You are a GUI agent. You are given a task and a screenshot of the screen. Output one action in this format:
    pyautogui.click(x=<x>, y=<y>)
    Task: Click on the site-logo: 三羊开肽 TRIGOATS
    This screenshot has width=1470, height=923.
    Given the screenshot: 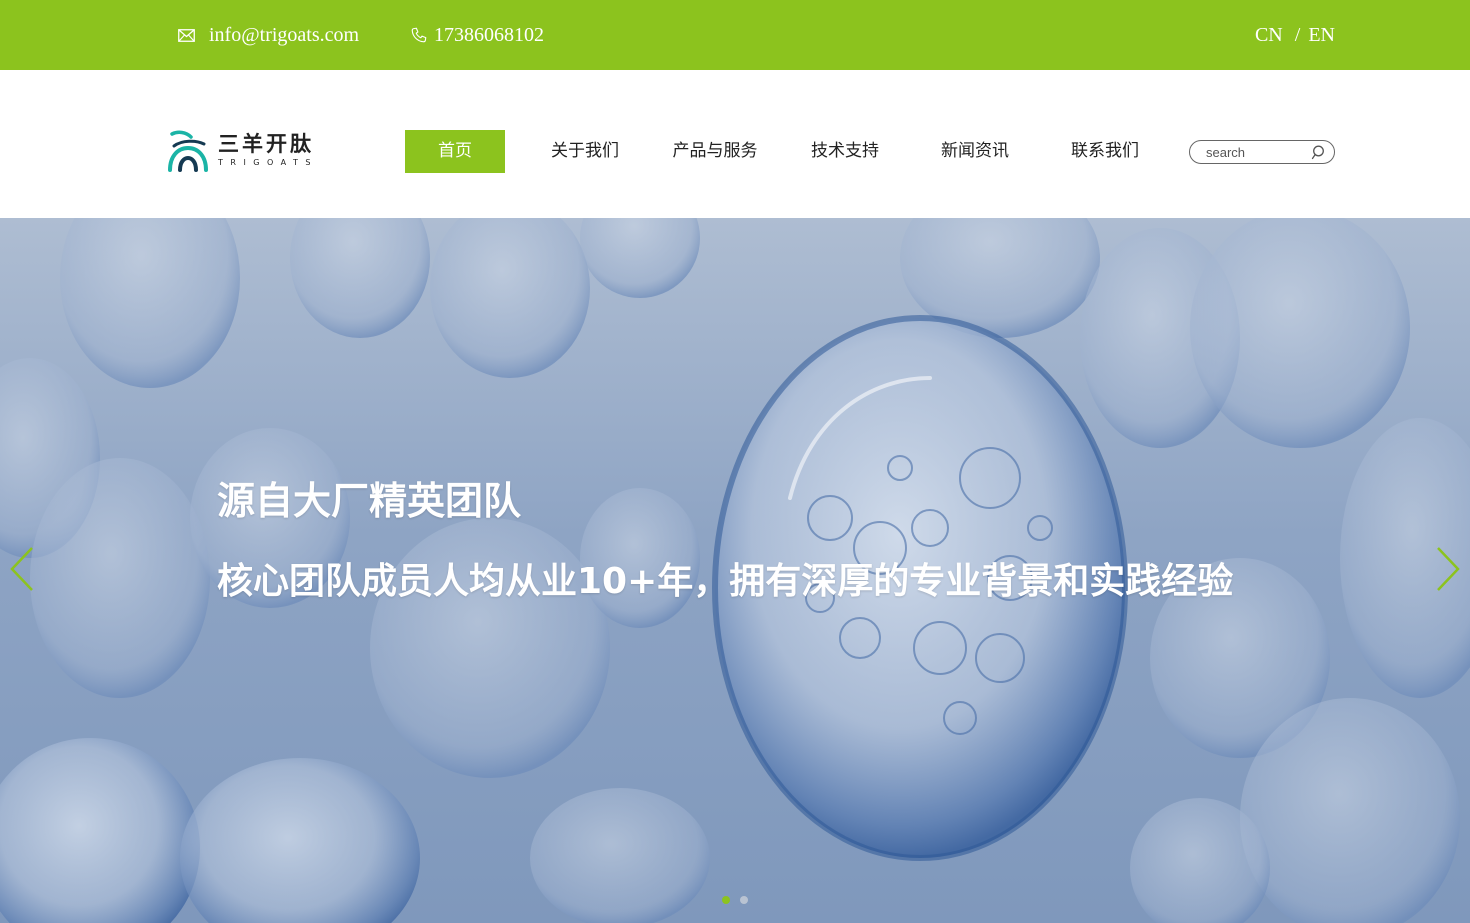 What is the action you would take?
    pyautogui.click(x=242, y=150)
    